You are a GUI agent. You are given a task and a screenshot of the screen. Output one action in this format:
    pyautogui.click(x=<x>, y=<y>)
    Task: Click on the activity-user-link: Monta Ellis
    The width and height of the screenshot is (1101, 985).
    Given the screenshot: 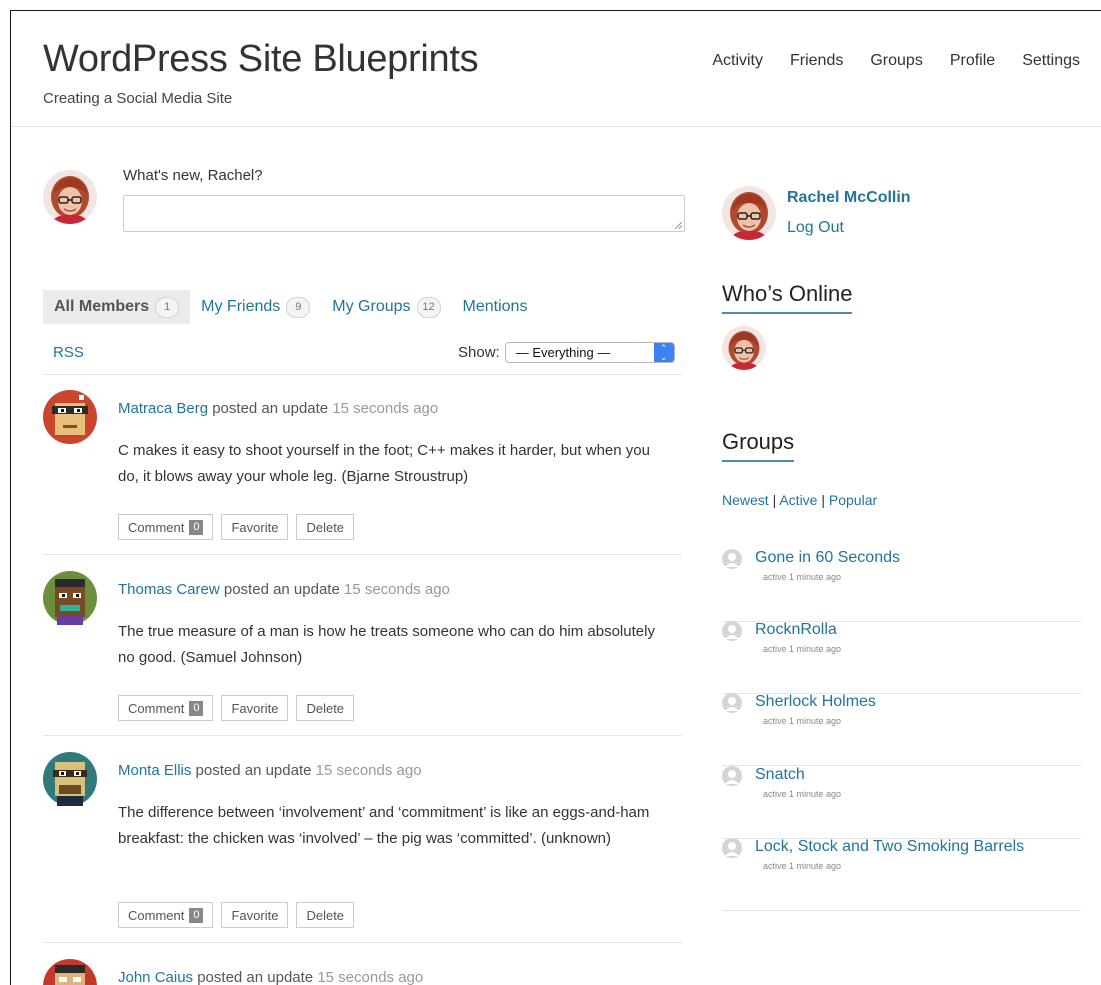 What is the action you would take?
    pyautogui.click(x=154, y=770)
    